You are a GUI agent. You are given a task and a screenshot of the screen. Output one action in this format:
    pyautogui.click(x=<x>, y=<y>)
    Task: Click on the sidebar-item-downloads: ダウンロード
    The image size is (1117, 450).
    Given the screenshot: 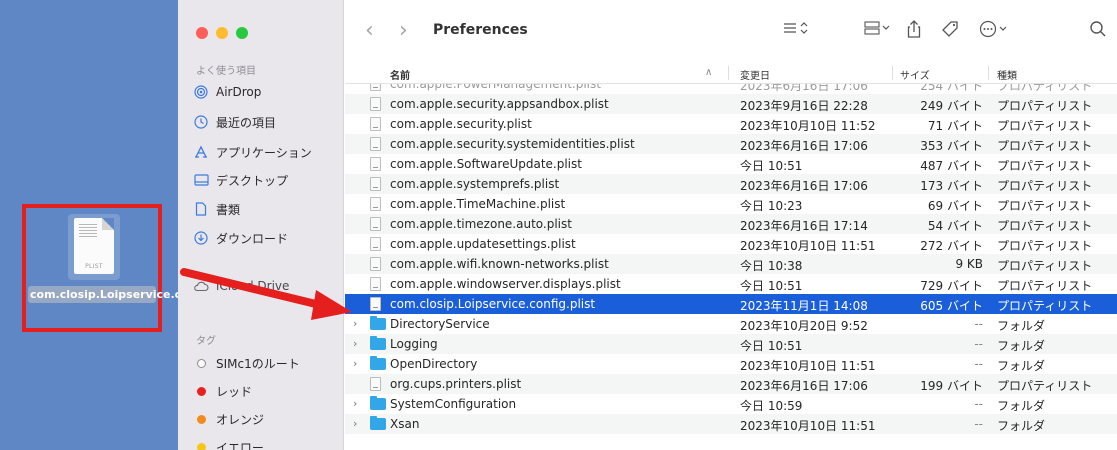 What is the action you would take?
    pyautogui.click(x=265, y=238)
    